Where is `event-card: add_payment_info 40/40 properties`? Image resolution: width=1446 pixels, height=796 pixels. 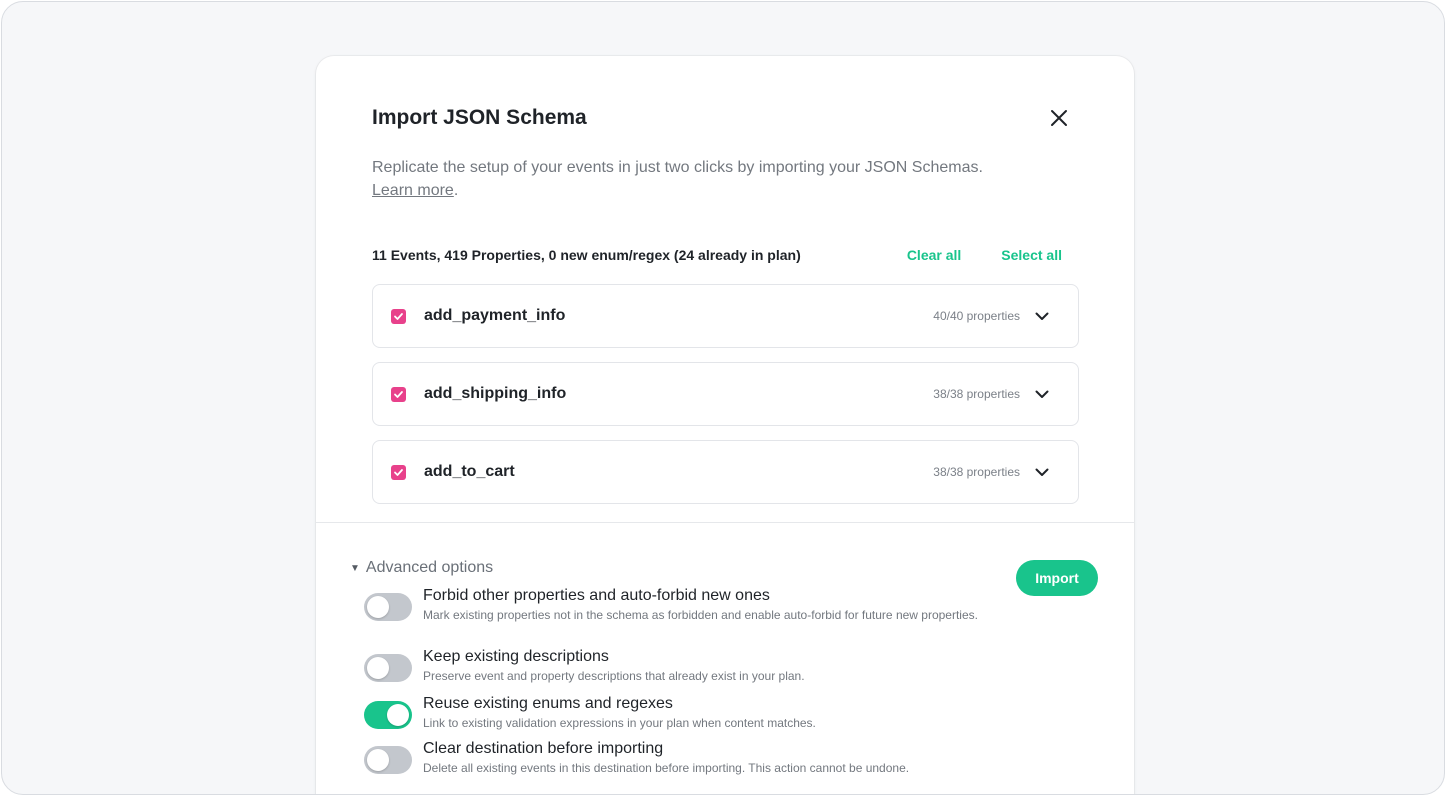
event-card: add_payment_info 40/40 properties is located at coordinates (725, 316).